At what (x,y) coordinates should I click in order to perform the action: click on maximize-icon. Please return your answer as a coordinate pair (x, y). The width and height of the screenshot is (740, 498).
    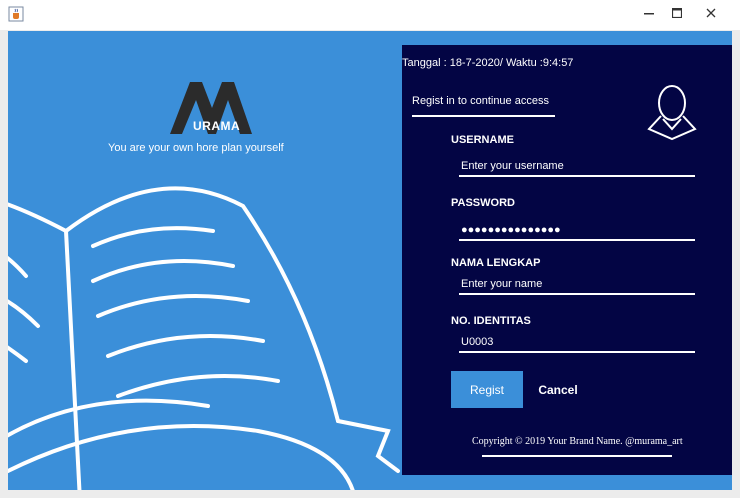
    Looking at the image, I should click on (677, 13).